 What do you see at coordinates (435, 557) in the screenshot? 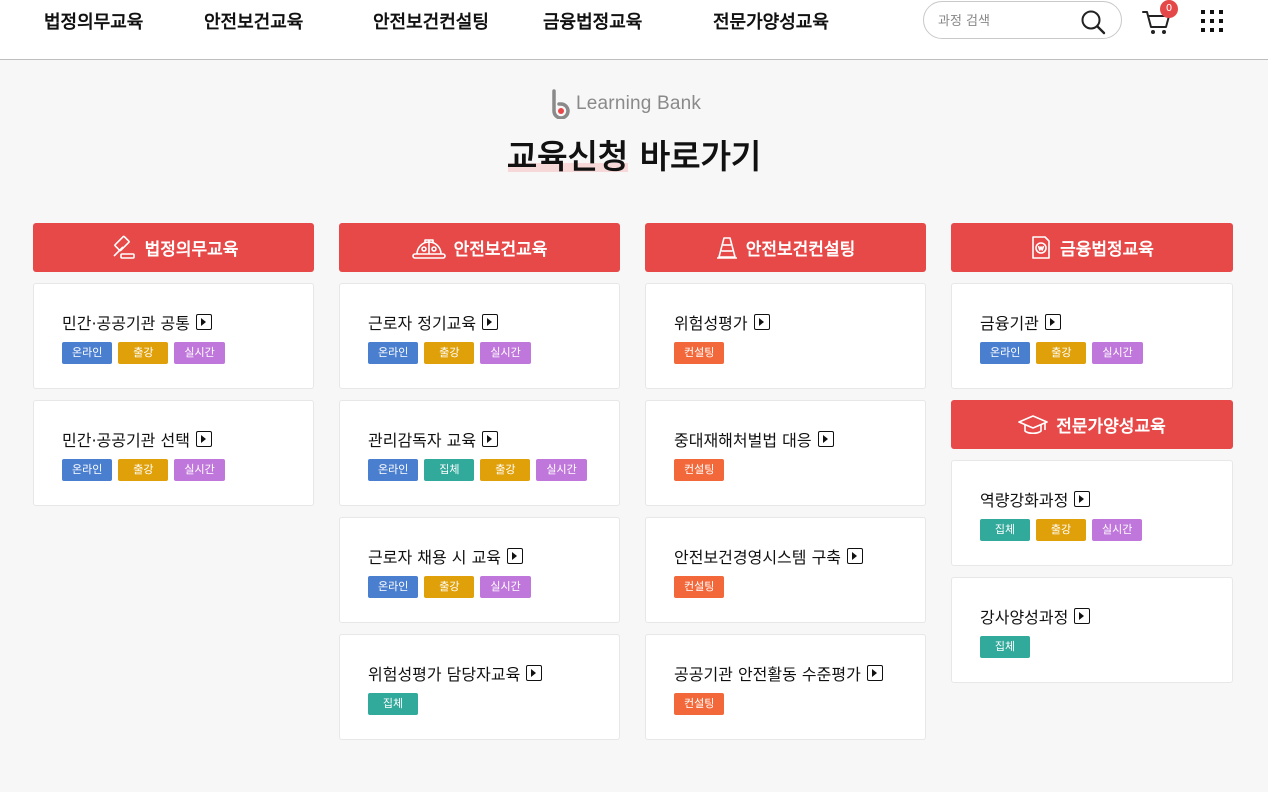
I see `course-title: 근로자 채용 시 교육` at bounding box center [435, 557].